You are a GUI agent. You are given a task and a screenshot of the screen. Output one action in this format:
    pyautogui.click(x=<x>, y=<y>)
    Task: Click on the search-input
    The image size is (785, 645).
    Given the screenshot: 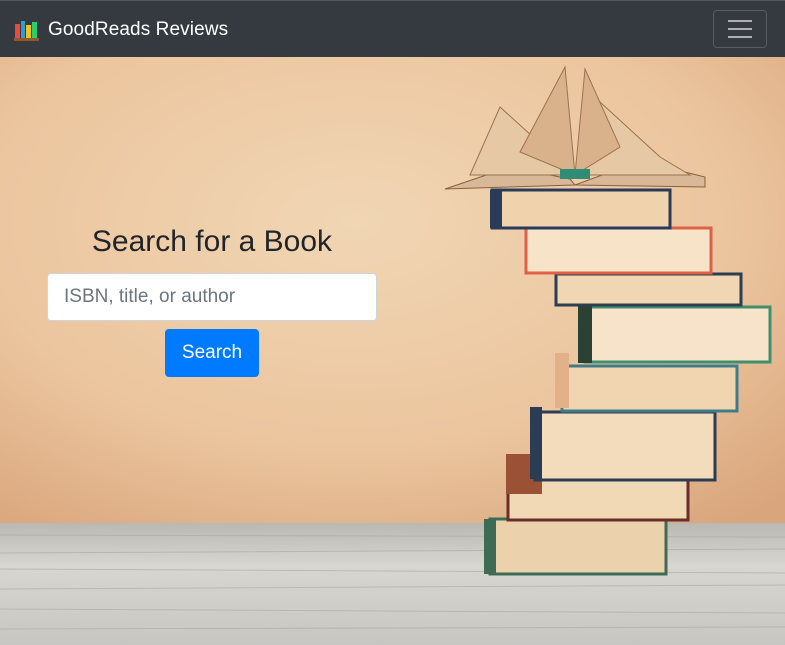 What is the action you would take?
    pyautogui.click(x=212, y=297)
    